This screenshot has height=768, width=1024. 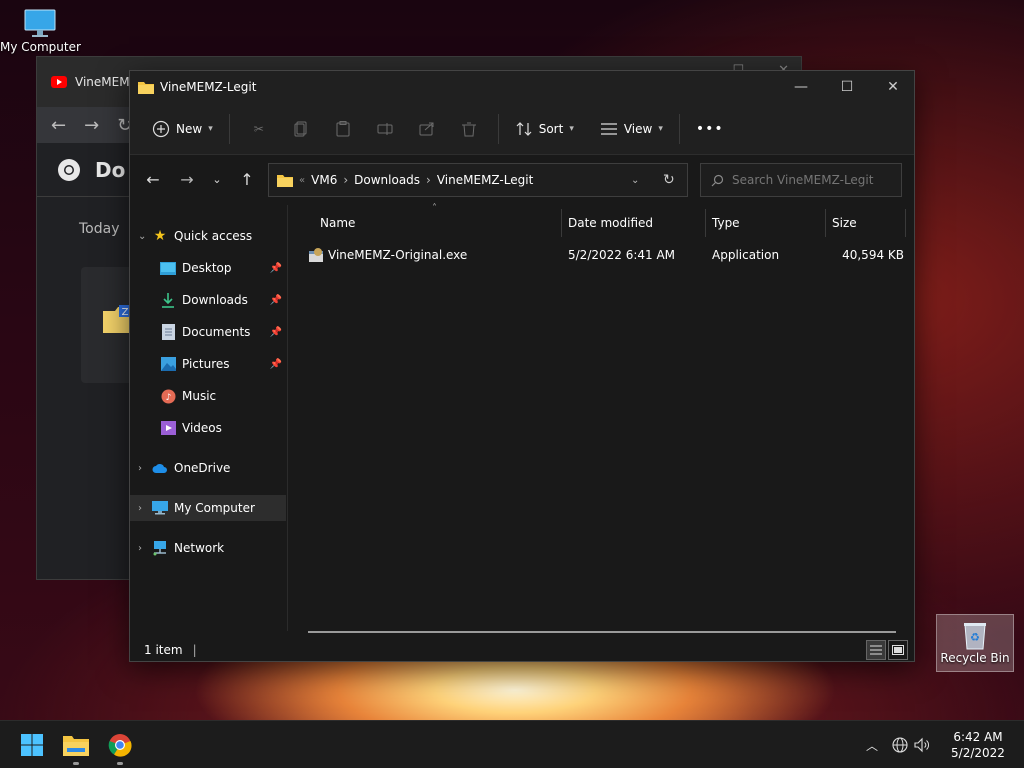 What do you see at coordinates (978, 753) in the screenshot?
I see `clock-date: 5/2/2022` at bounding box center [978, 753].